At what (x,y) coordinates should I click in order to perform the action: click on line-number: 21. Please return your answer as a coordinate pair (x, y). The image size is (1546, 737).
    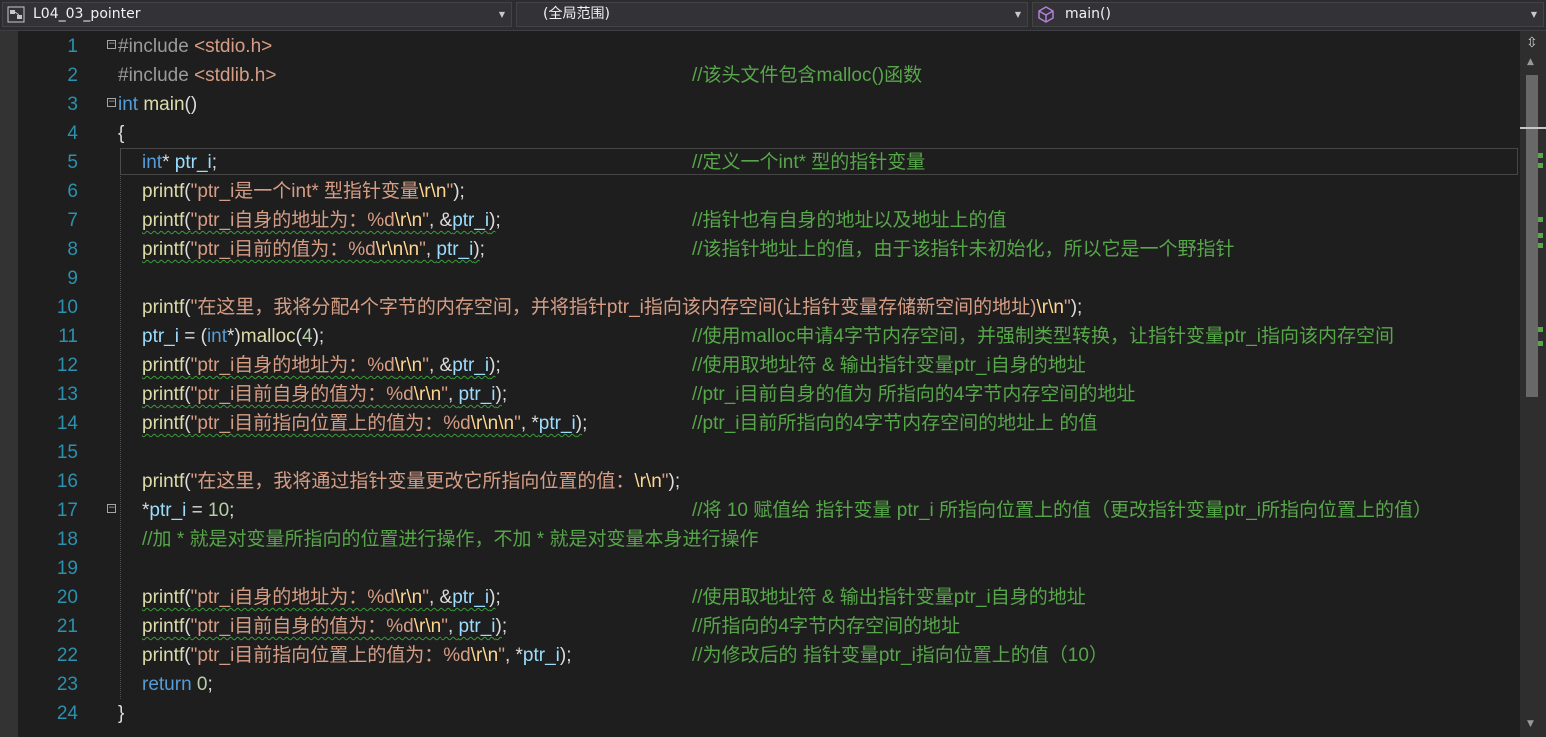
    Looking at the image, I should click on (67, 626).